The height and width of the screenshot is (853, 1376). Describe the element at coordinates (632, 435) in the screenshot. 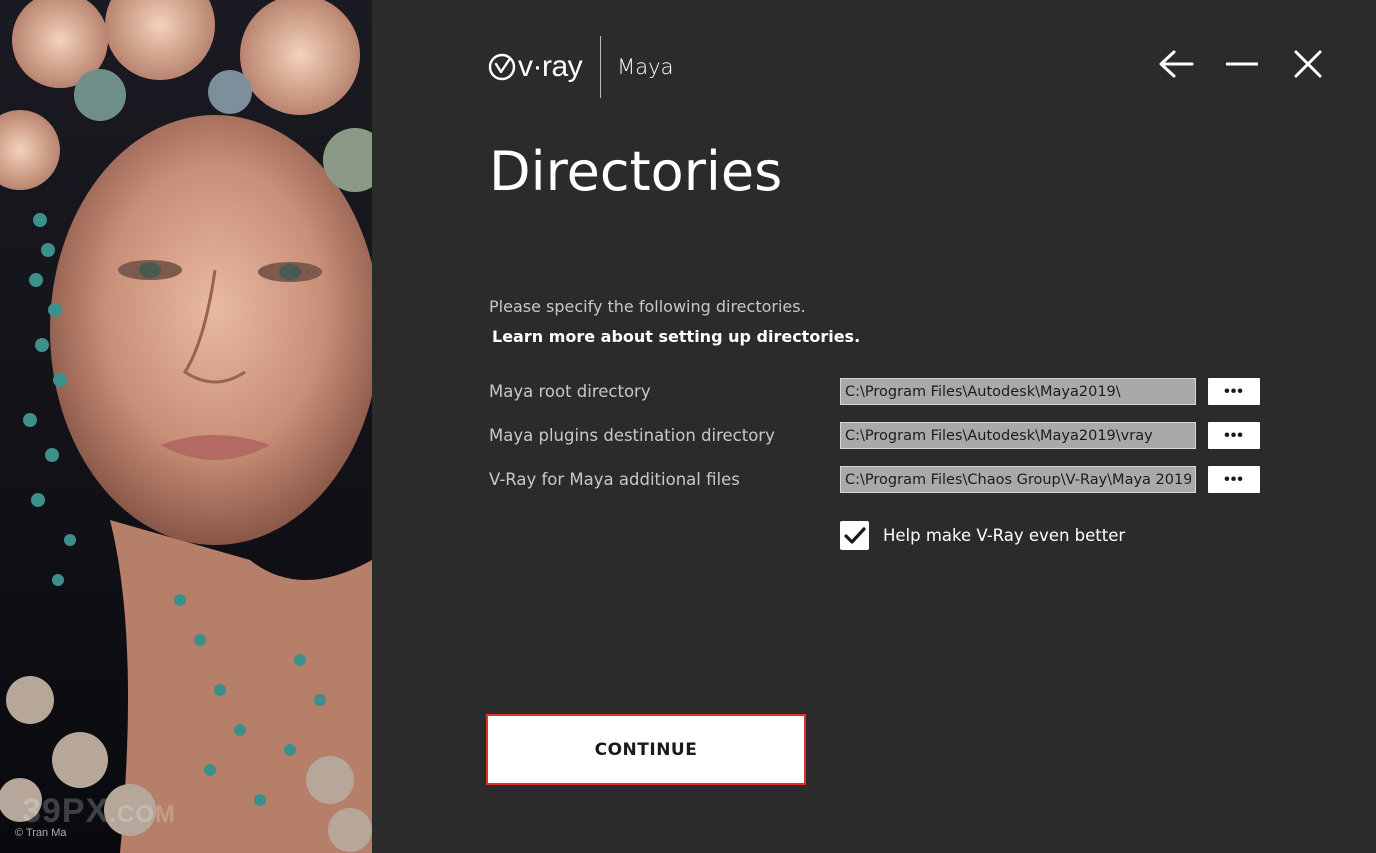

I see `directory-label: Maya plugins destination directory` at that location.